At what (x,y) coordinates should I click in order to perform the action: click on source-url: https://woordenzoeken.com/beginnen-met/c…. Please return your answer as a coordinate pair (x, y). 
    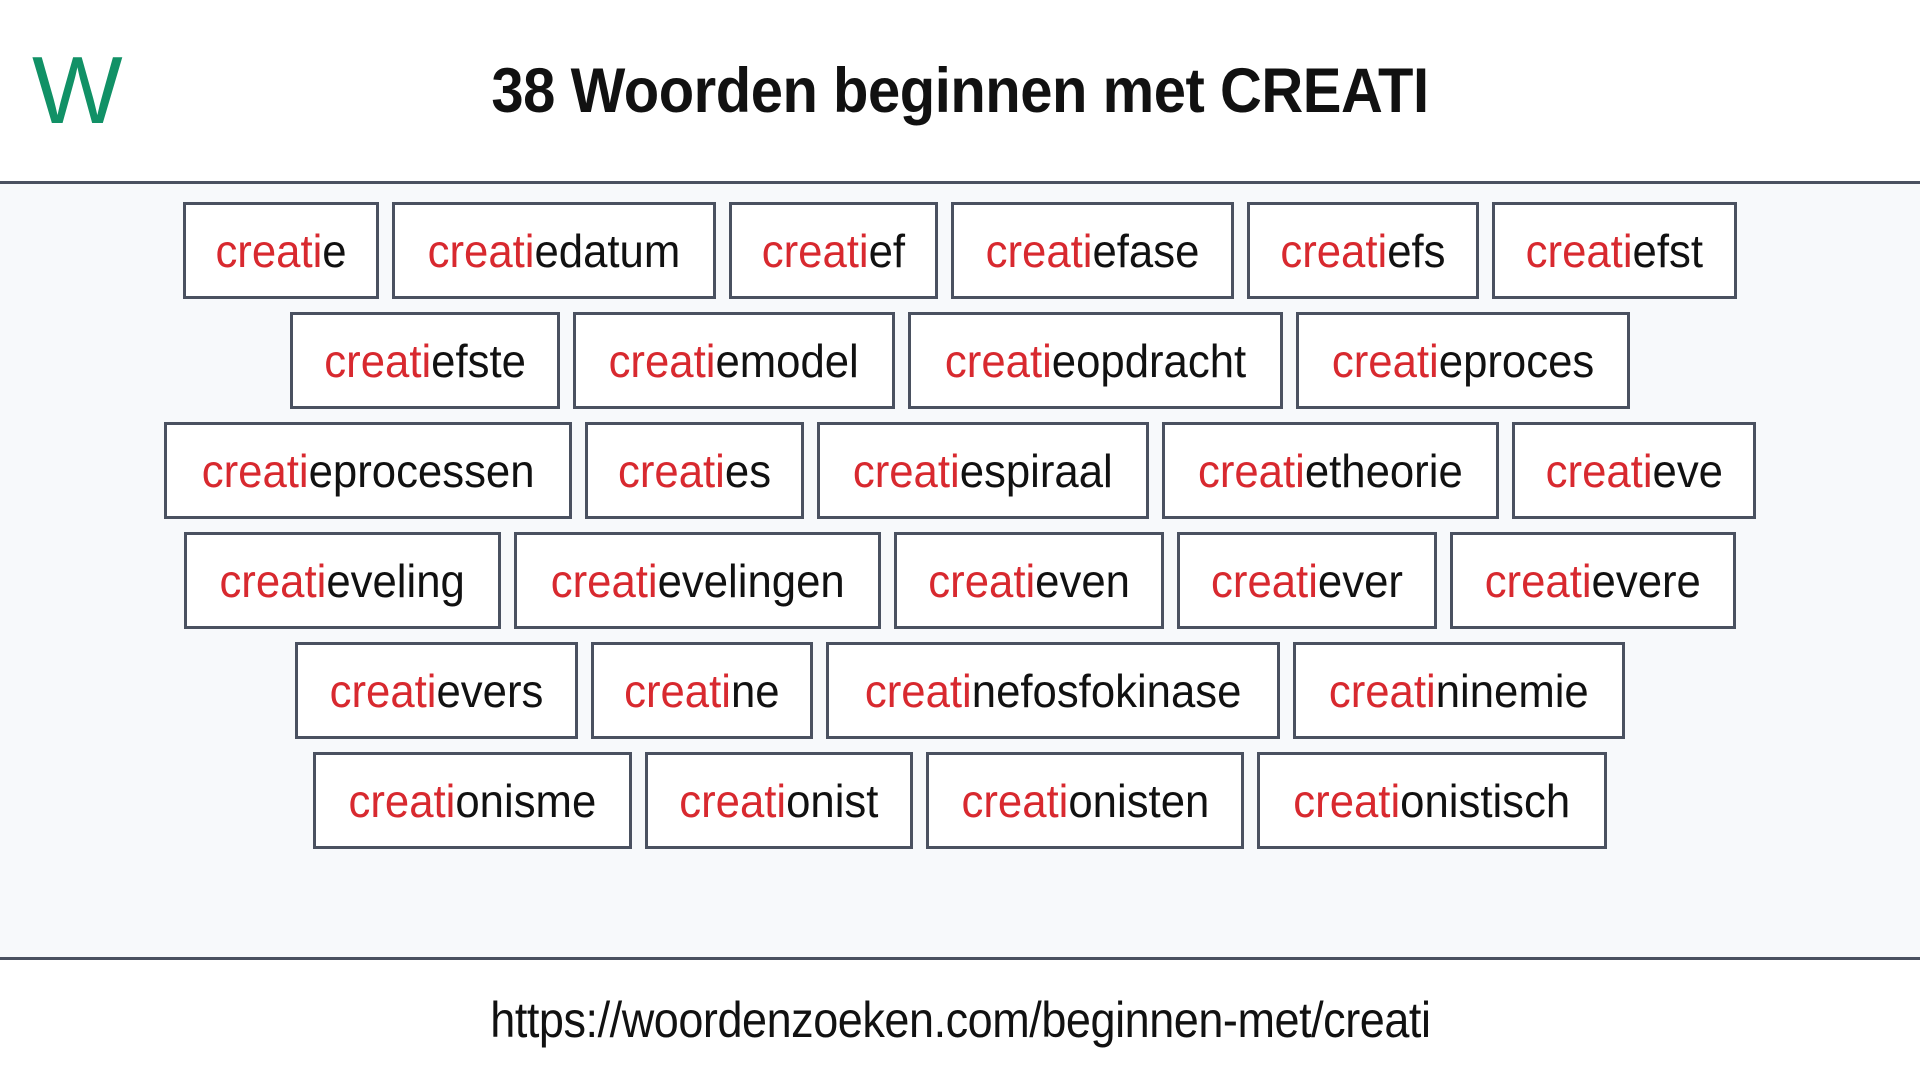
    Looking at the image, I should click on (960, 1020).